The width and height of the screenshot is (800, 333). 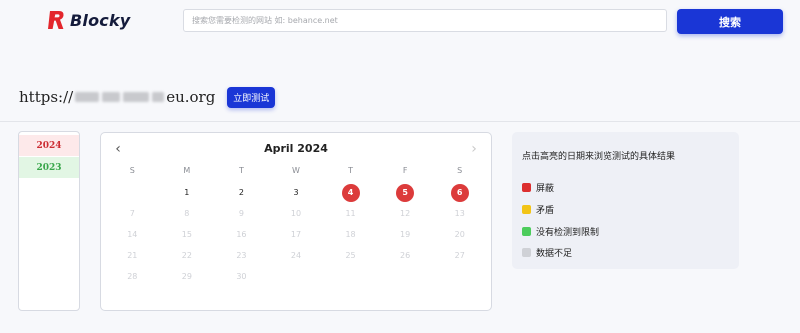 What do you see at coordinates (400, 121) in the screenshot?
I see `divider` at bounding box center [400, 121].